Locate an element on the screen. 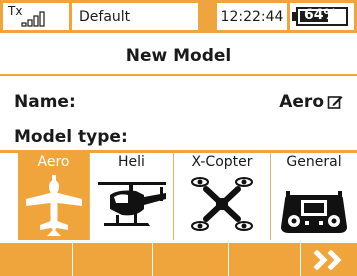 Image resolution: width=357 pixels, height=276 pixels. name-field: Aero is located at coordinates (311, 102).